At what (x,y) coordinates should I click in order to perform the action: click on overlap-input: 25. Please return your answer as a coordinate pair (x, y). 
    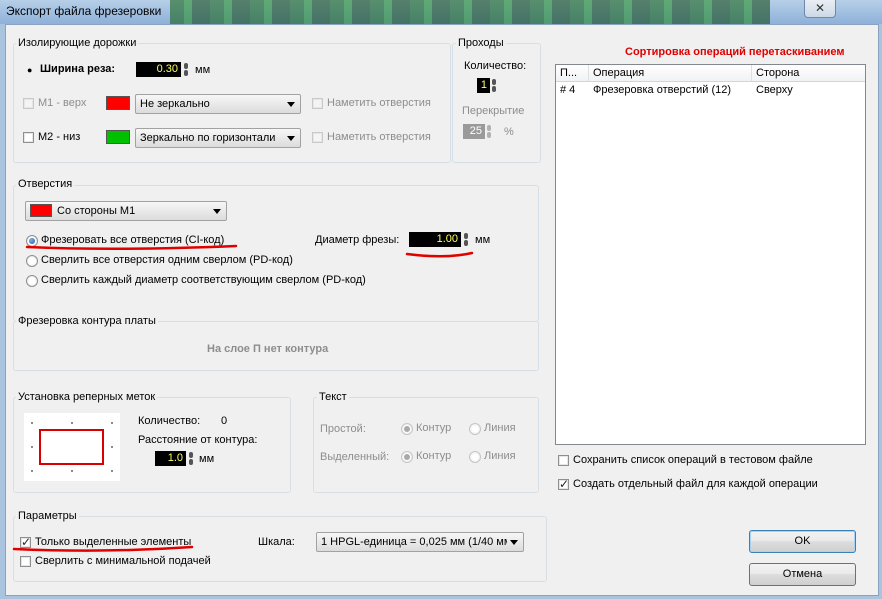
    Looking at the image, I should click on (474, 131).